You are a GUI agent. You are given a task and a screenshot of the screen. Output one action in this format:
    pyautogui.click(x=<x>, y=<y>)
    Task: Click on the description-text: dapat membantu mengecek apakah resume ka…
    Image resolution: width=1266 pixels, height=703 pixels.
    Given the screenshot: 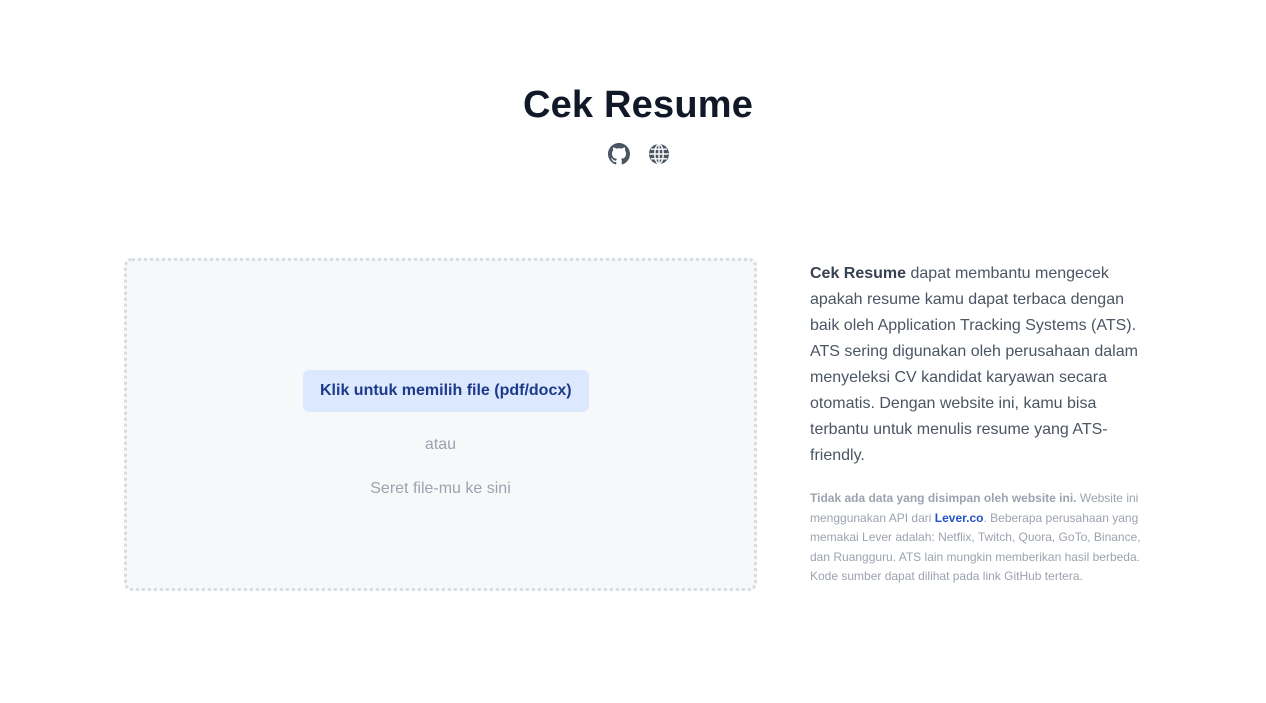 What is the action you would take?
    pyautogui.click(x=974, y=364)
    